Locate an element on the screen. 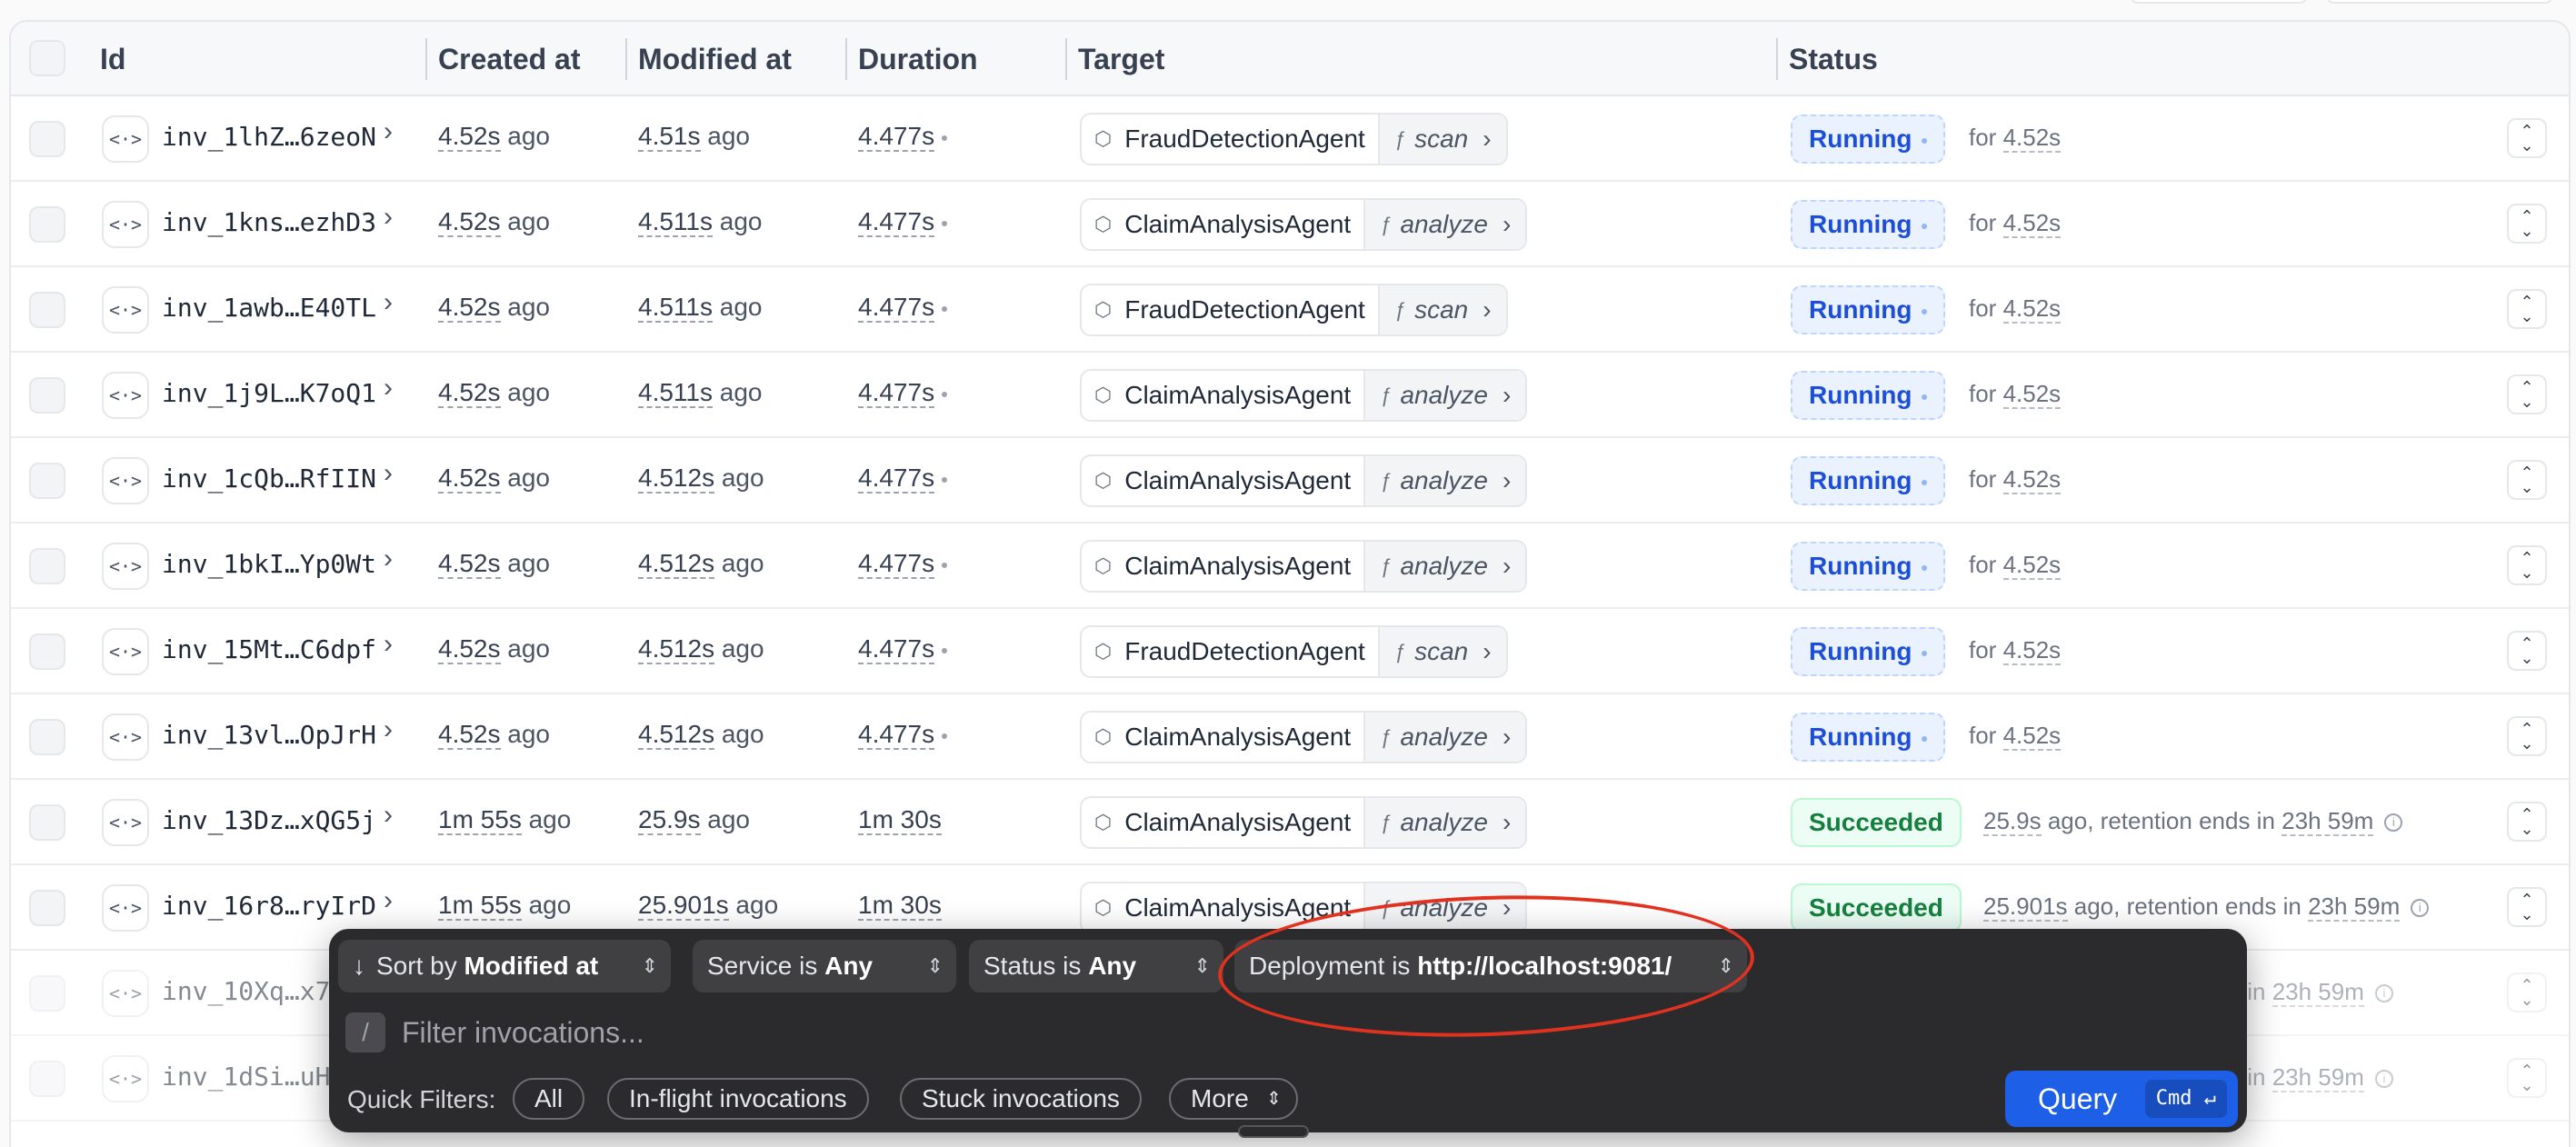 This screenshot has width=2576, height=1147. column-header-target: Target is located at coordinates (1121, 59).